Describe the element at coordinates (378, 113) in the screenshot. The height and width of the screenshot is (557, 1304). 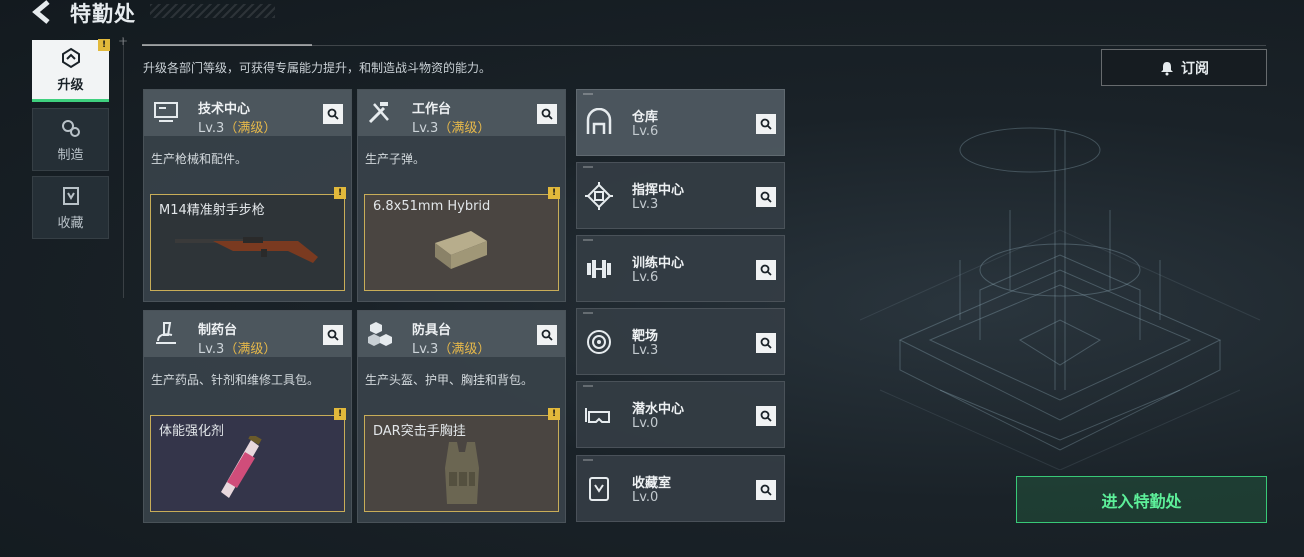
I see `hammer-wrench-icon` at that location.